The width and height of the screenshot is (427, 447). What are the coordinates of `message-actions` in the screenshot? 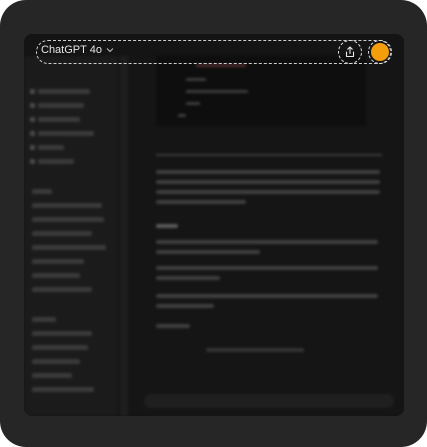 It's located at (255, 350).